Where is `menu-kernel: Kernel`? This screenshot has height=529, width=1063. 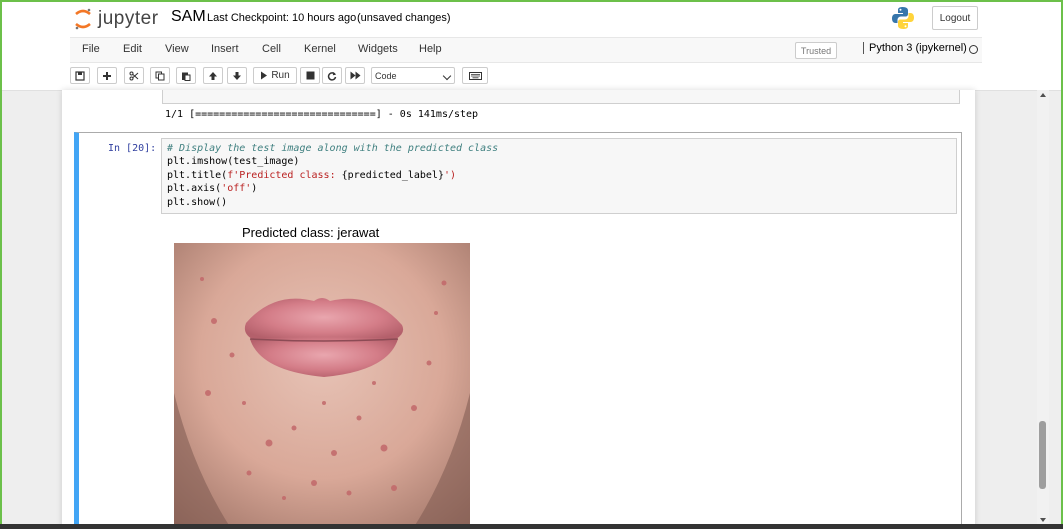
menu-kernel: Kernel is located at coordinates (320, 49).